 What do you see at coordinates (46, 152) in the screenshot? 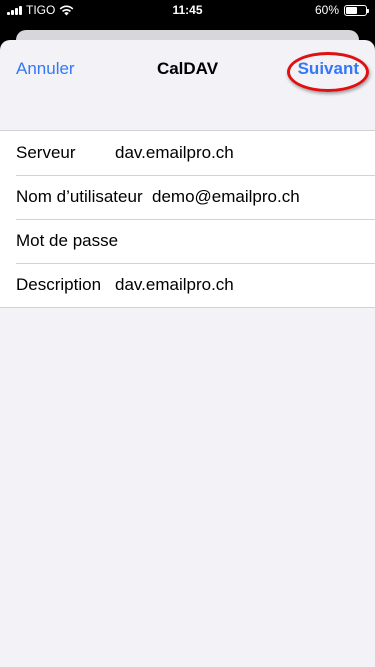
I see `server-label: Serveur` at bounding box center [46, 152].